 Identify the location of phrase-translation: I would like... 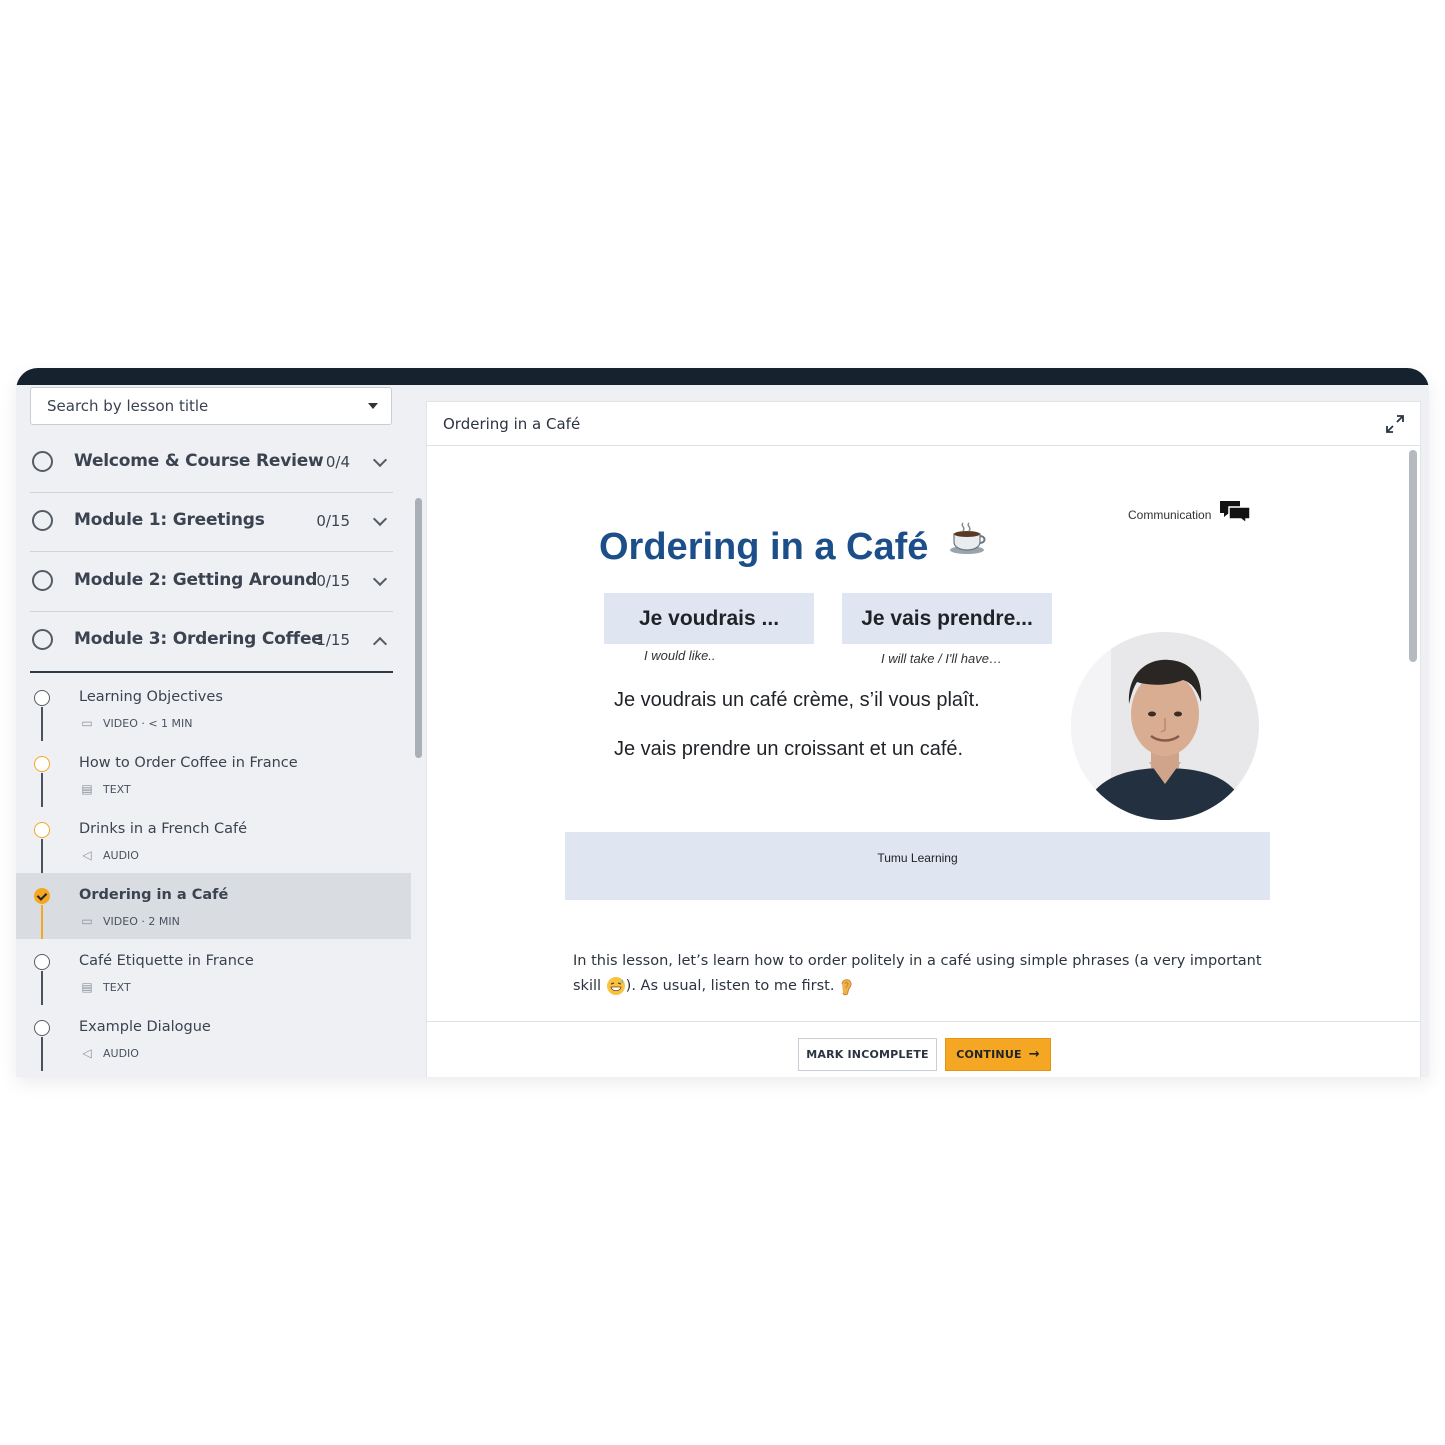
(680, 655).